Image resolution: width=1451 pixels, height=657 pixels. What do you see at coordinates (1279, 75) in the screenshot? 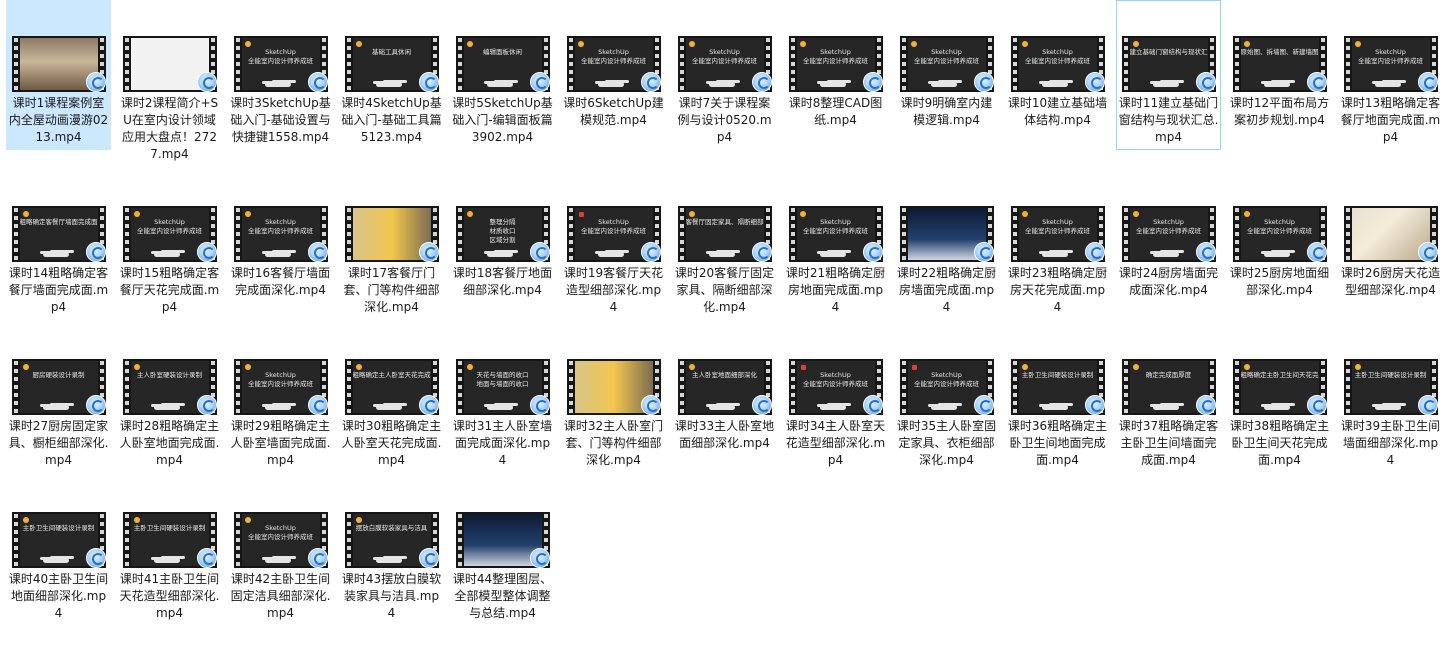
I see `file-item: 原始图、拆墙图、新建墙图 课时12平面布局方案初步规划.mp4` at bounding box center [1279, 75].